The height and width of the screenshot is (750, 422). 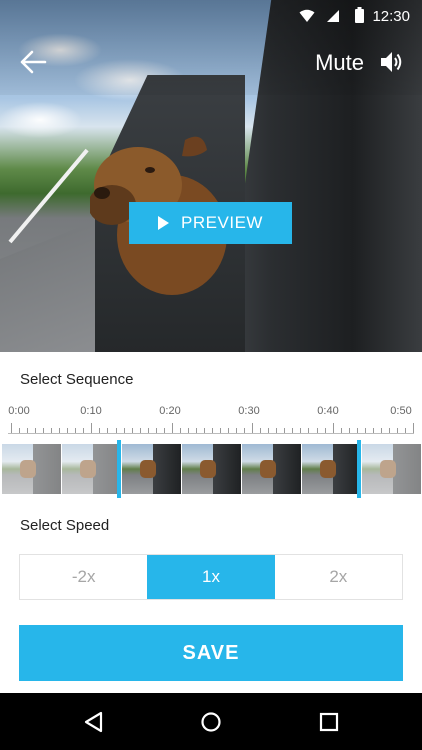 I want to click on recents-square-icon, so click(x=329, y=722).